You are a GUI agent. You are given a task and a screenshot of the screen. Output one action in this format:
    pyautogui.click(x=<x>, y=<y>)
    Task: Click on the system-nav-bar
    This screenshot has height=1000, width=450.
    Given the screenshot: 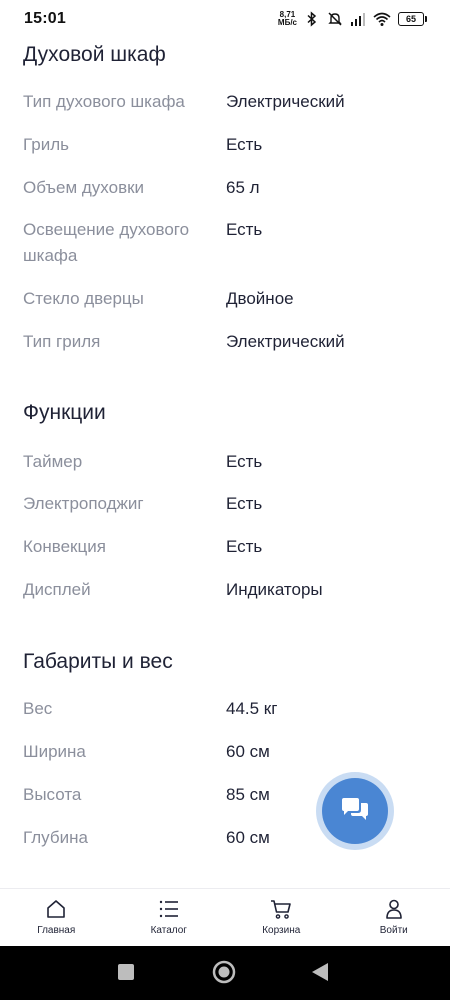 What is the action you would take?
    pyautogui.click(x=225, y=973)
    